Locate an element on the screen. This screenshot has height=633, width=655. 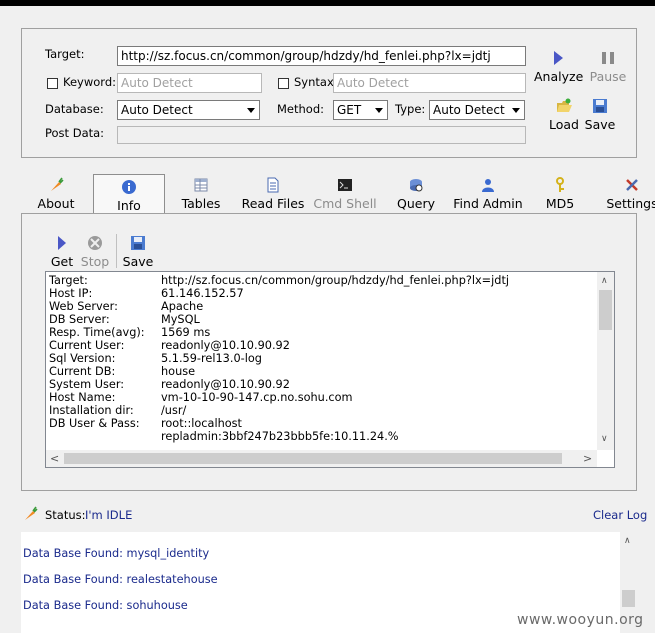
postdata-input is located at coordinates (321, 135).